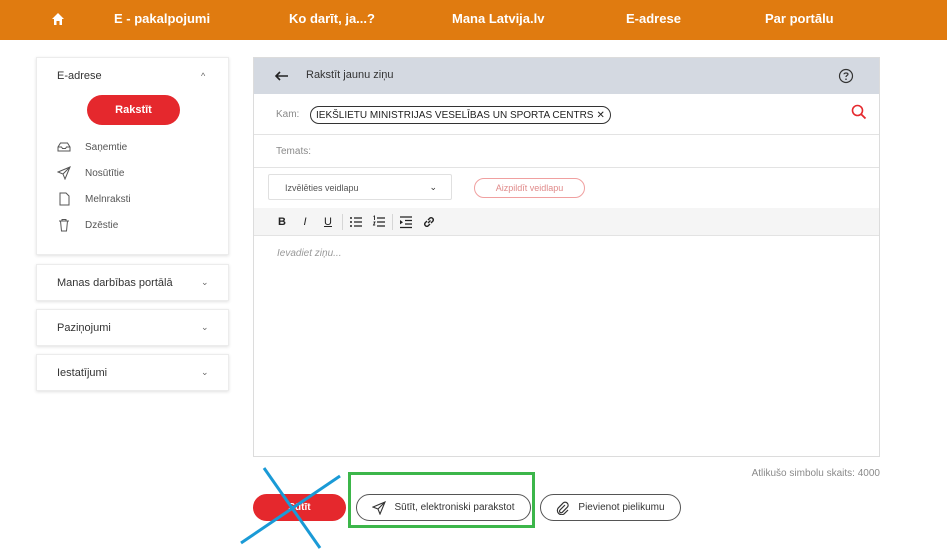 The width and height of the screenshot is (947, 551). What do you see at coordinates (288, 114) in the screenshot?
I see `to-label: Kam:` at bounding box center [288, 114].